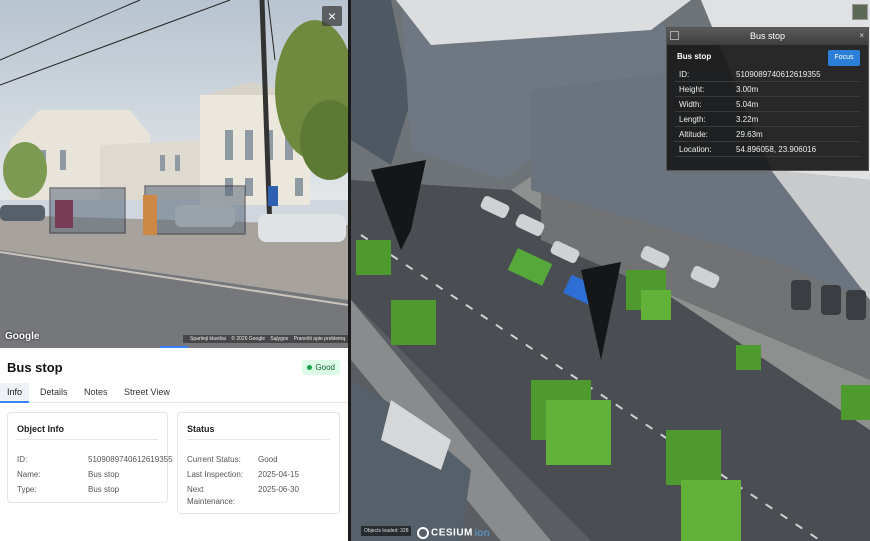 The image size is (870, 541). I want to click on infobox-row-length: Length: 3.22m, so click(767, 120).